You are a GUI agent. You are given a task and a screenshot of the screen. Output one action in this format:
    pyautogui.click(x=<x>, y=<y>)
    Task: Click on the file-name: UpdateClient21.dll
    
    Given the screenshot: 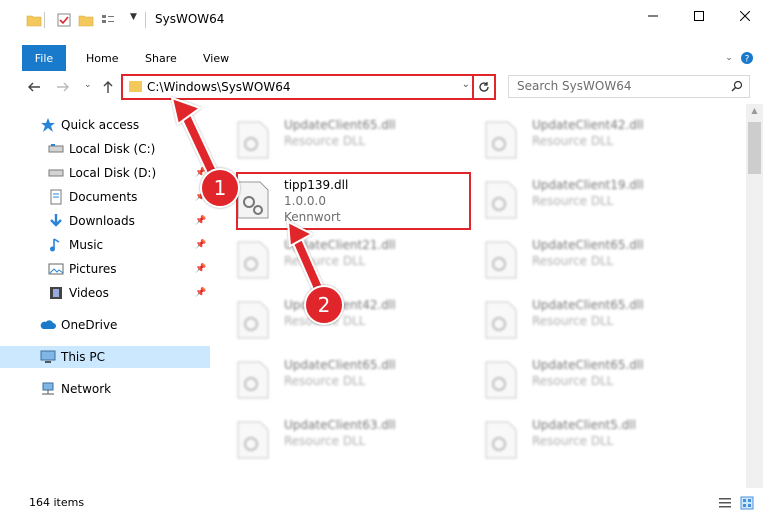 What is the action you would take?
    pyautogui.click(x=340, y=245)
    